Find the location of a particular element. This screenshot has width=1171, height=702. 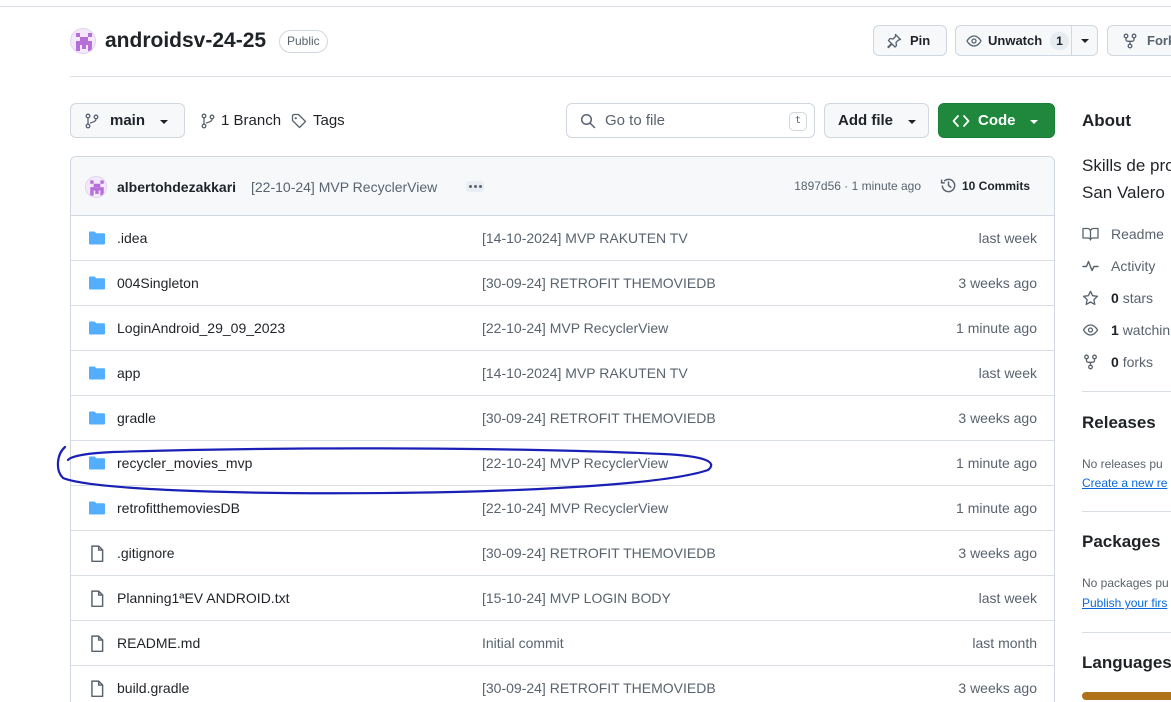

language-bar is located at coordinates (1126, 696).